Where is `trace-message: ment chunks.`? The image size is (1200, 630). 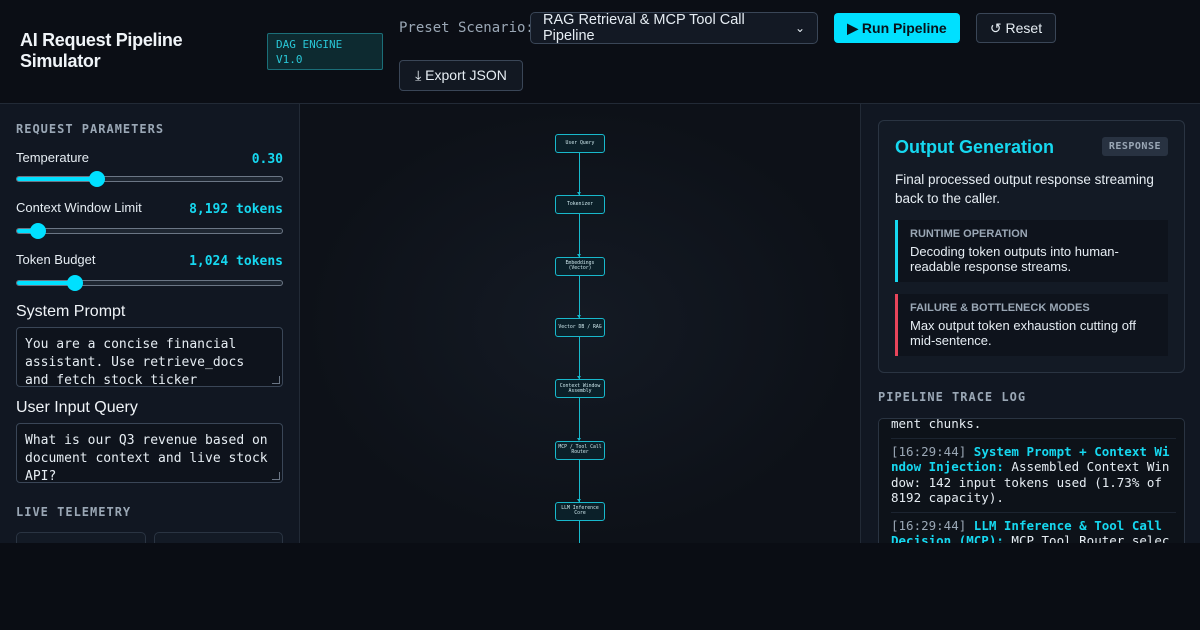 trace-message: ment chunks. is located at coordinates (936, 424).